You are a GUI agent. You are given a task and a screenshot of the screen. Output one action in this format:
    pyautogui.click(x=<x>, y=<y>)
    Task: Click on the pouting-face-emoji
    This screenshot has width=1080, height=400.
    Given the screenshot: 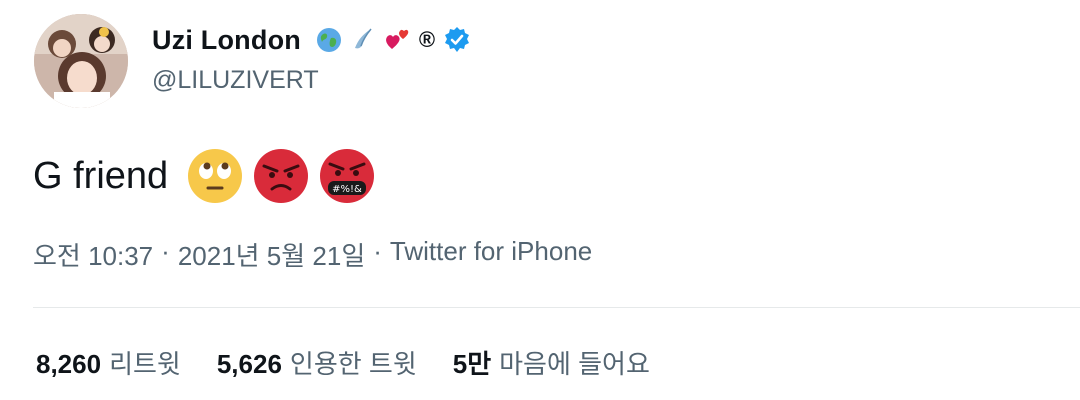 What is the action you would take?
    pyautogui.click(x=281, y=176)
    